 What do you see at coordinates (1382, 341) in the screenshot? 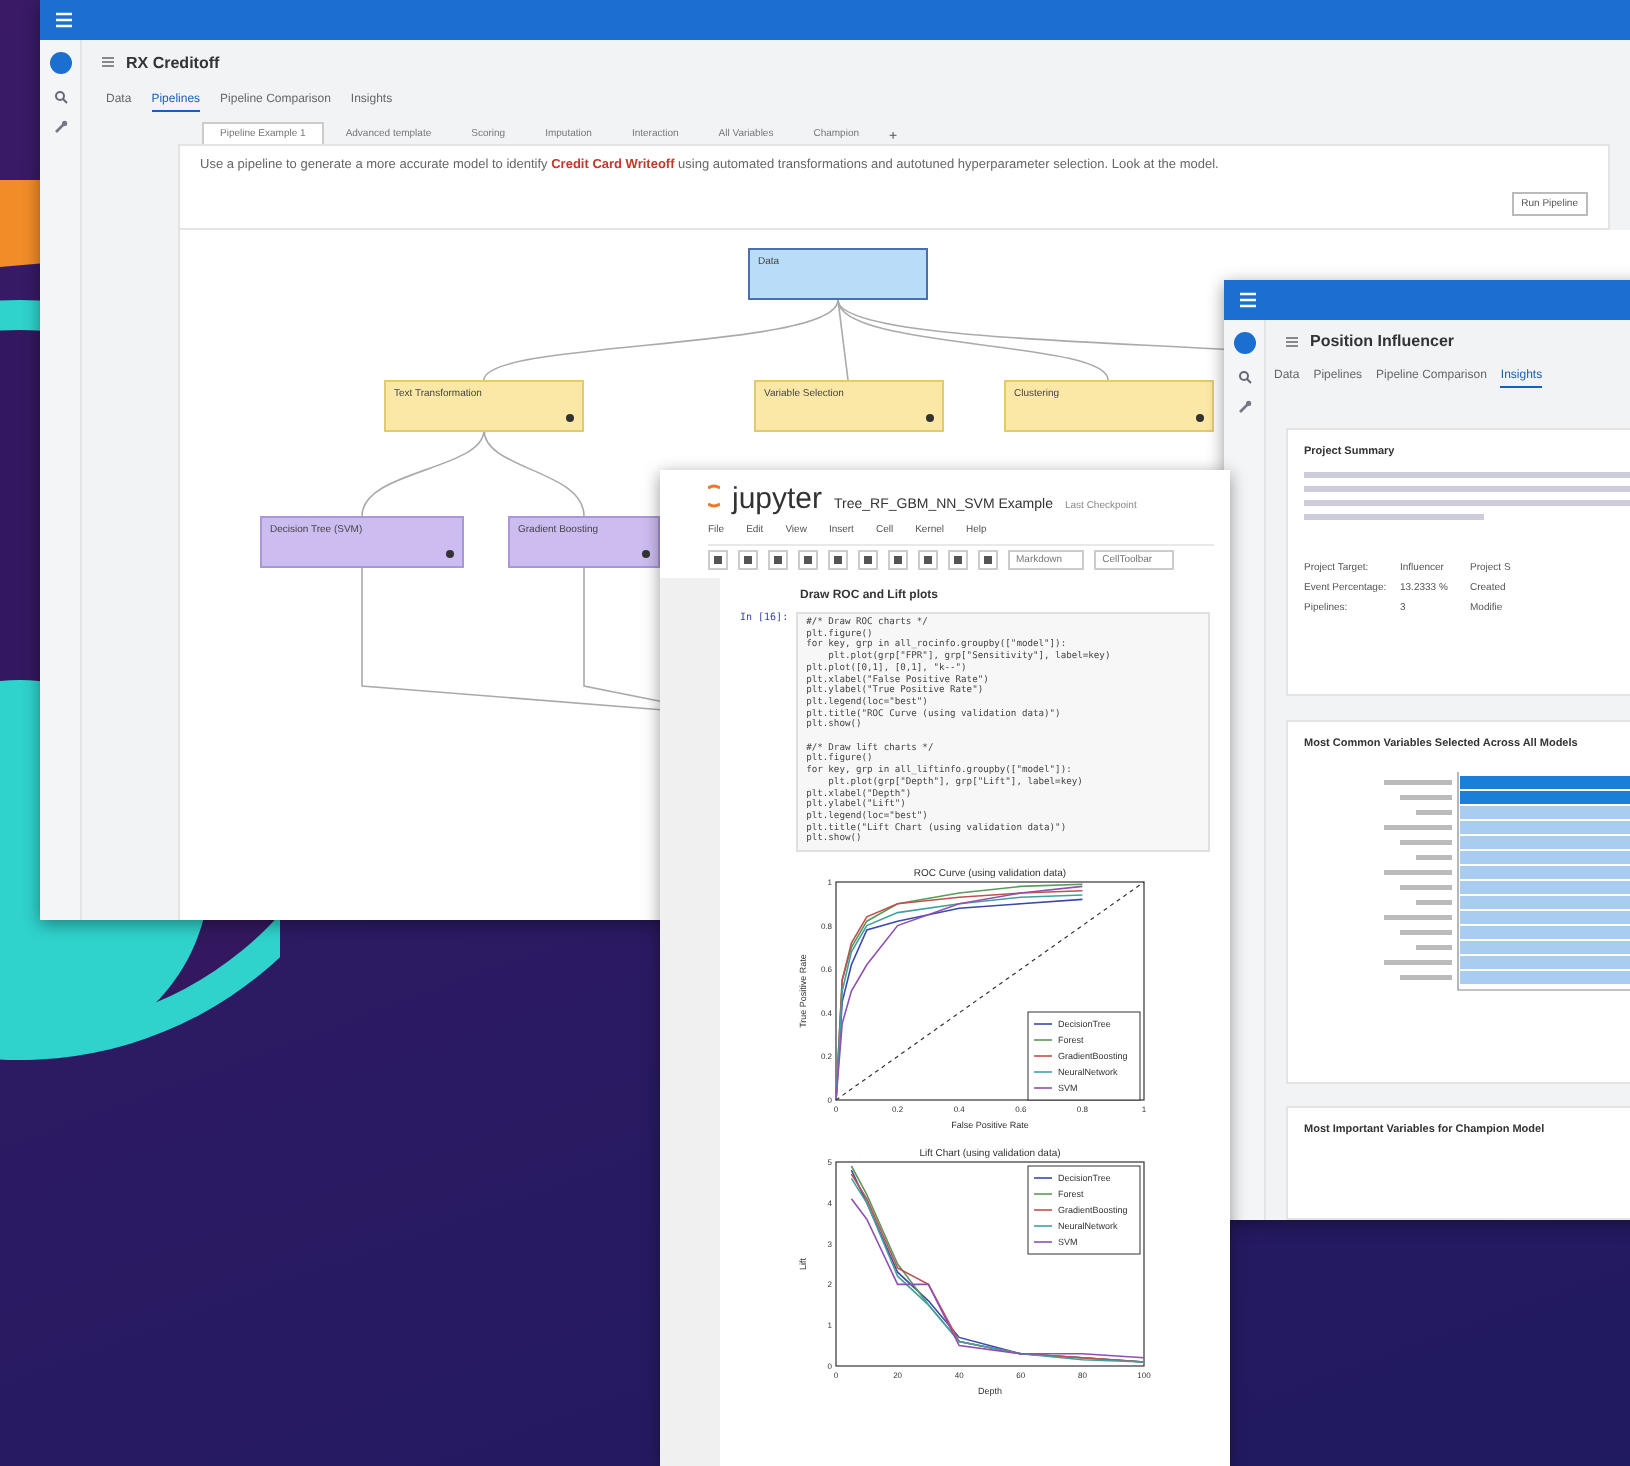
I see `project-title: Position Influencer` at bounding box center [1382, 341].